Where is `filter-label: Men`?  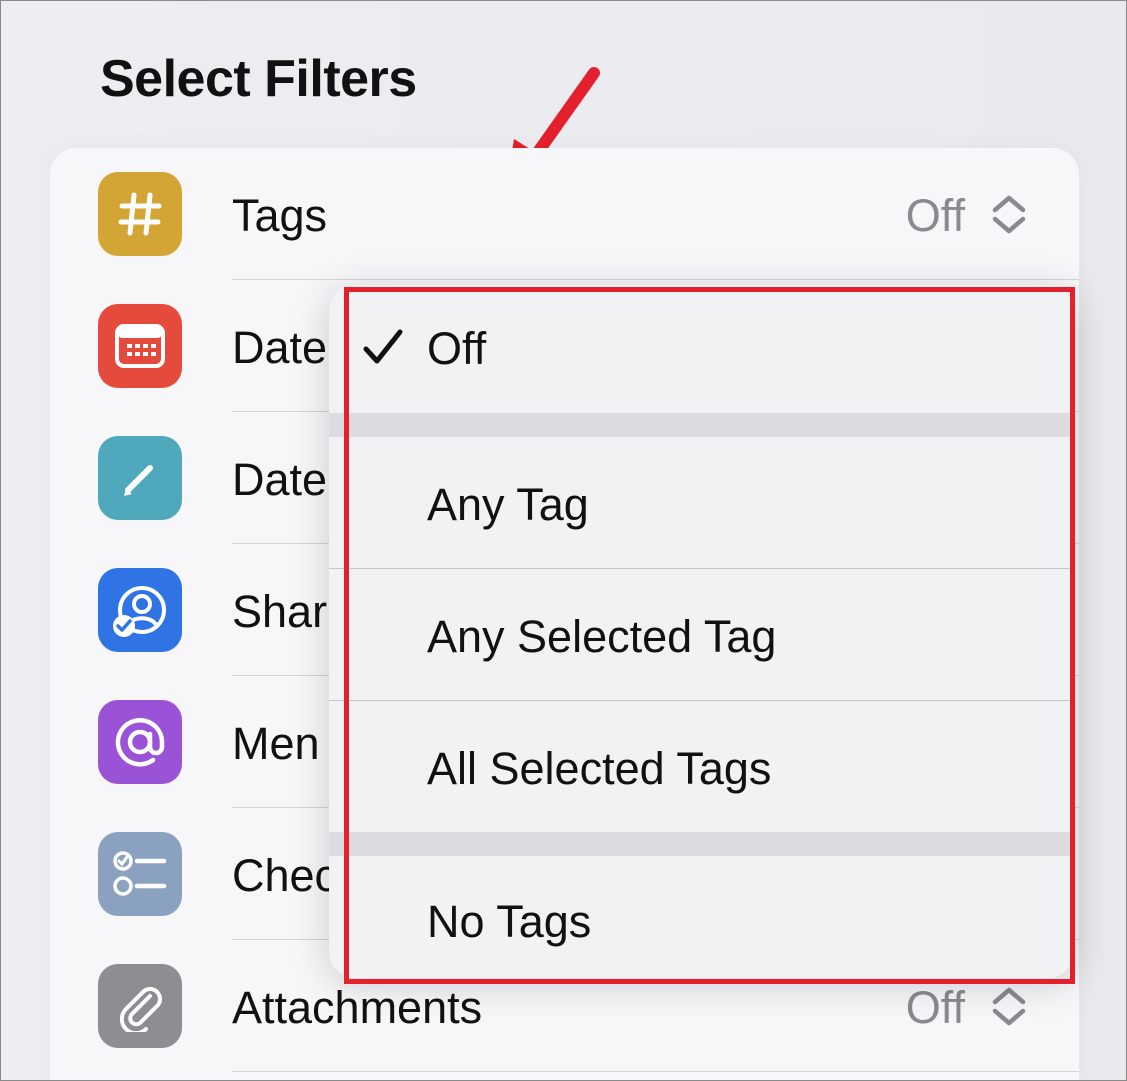 filter-label: Men is located at coordinates (276, 743).